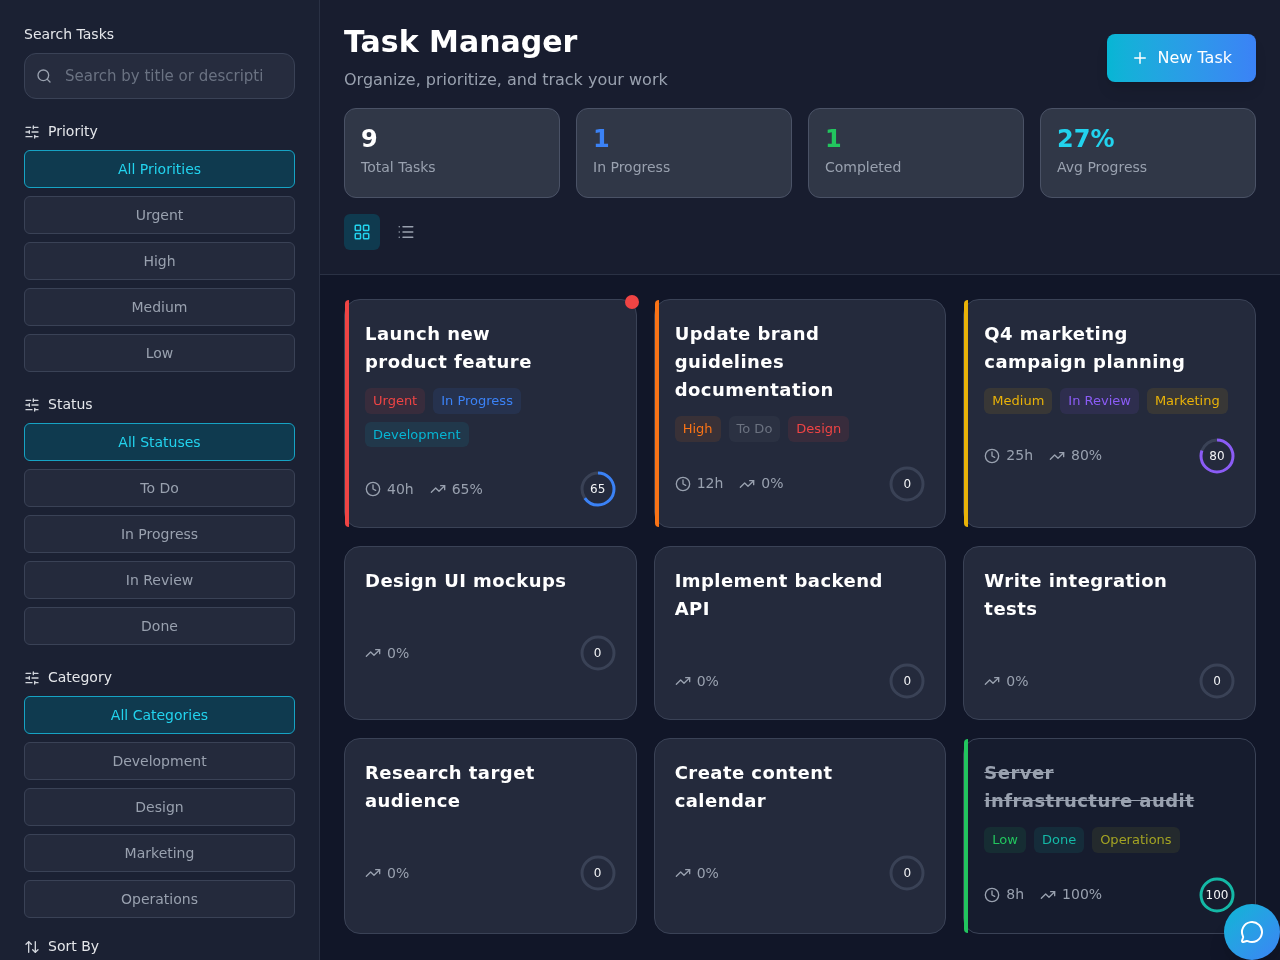 The width and height of the screenshot is (1280, 960). I want to click on task-title: Update brand guidelines documentation, so click(754, 362).